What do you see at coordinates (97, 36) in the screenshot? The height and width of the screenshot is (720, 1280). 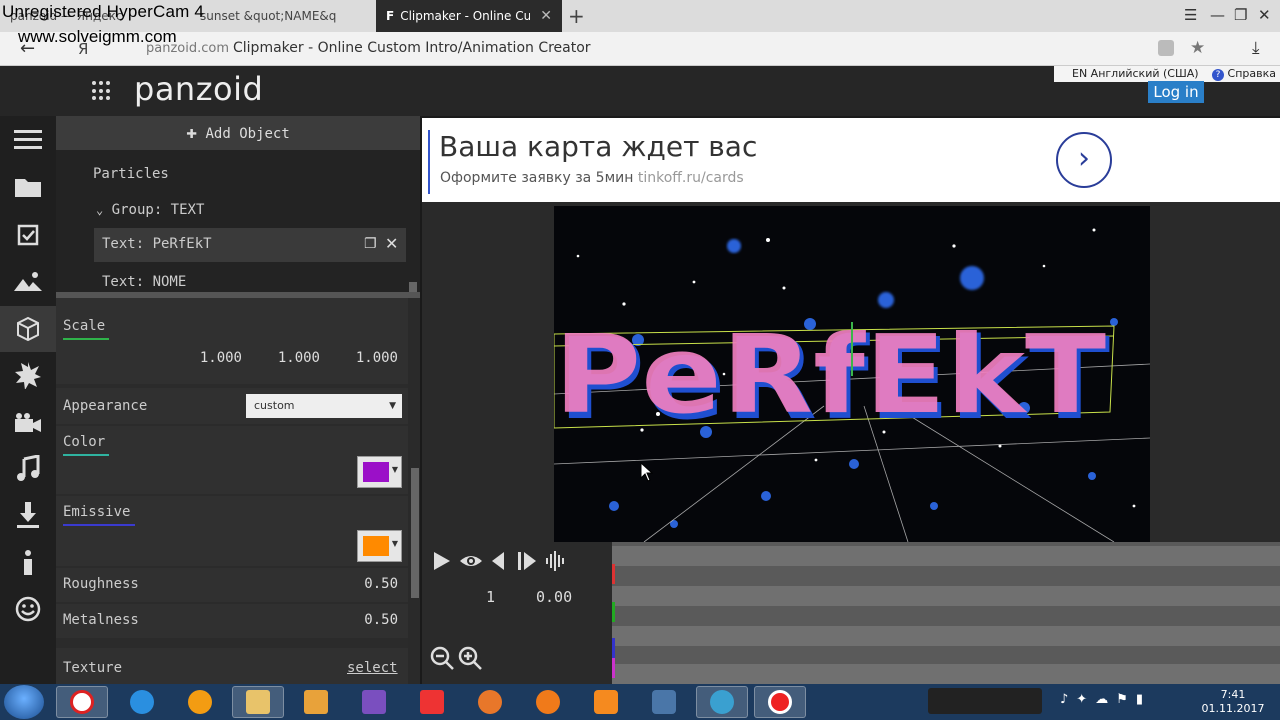 I see `recorder-url: www.solveigmm.com` at bounding box center [97, 36].